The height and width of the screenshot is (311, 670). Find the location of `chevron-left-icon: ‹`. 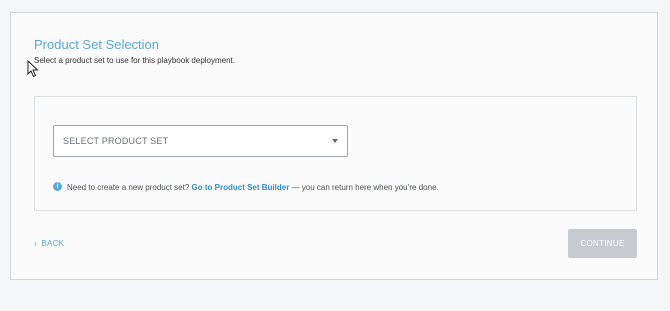

chevron-left-icon: ‹ is located at coordinates (36, 243).